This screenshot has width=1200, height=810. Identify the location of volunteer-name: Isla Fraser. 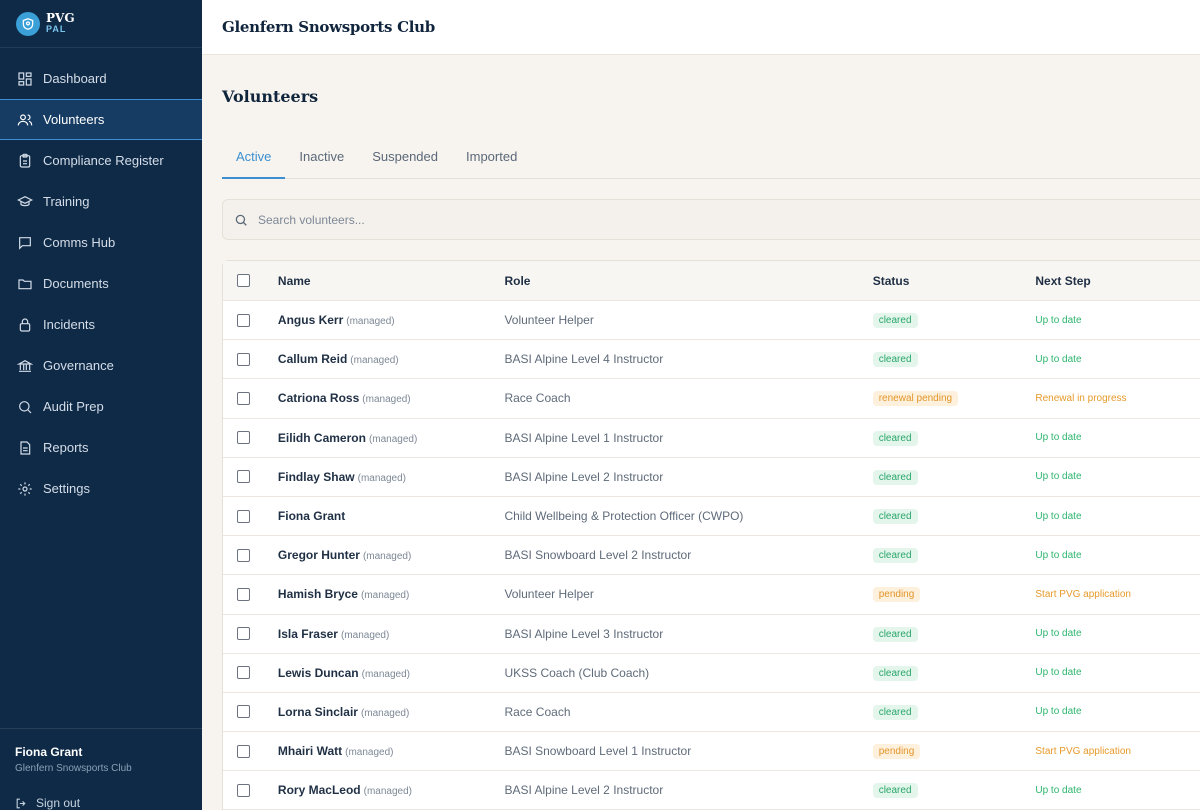
(308, 634).